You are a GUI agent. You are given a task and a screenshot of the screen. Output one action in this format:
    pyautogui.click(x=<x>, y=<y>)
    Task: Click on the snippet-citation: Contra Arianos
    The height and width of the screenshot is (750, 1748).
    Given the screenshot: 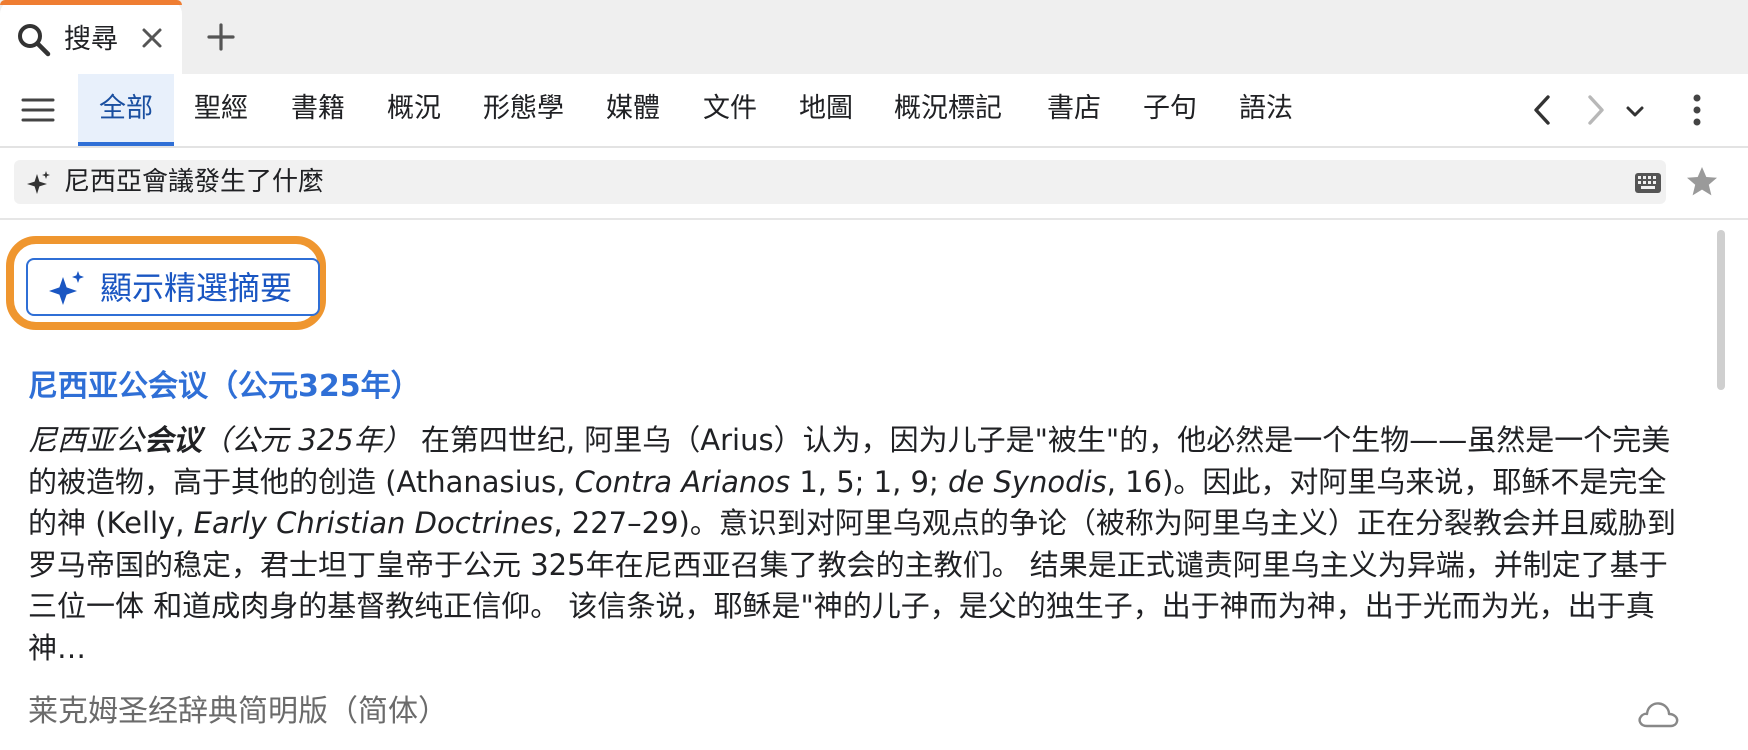 What is the action you would take?
    pyautogui.click(x=682, y=481)
    